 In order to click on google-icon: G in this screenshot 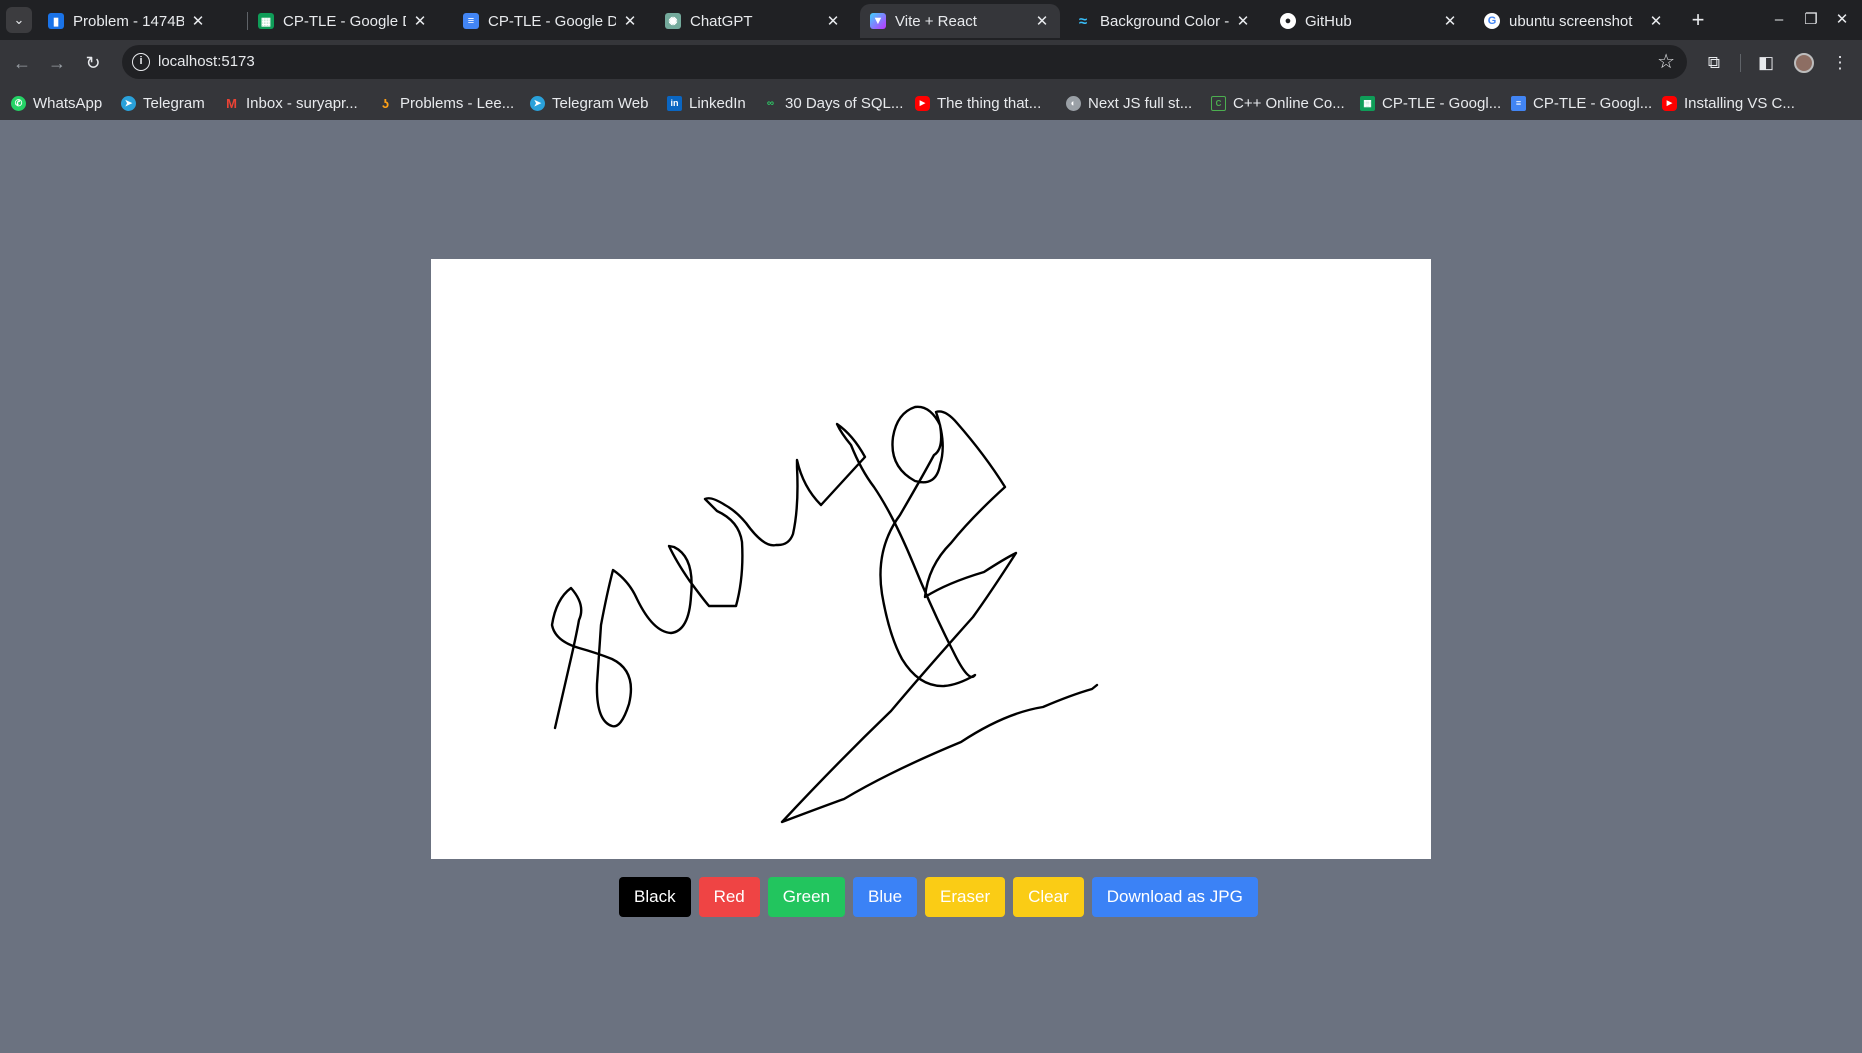, I will do `click(1492, 21)`.